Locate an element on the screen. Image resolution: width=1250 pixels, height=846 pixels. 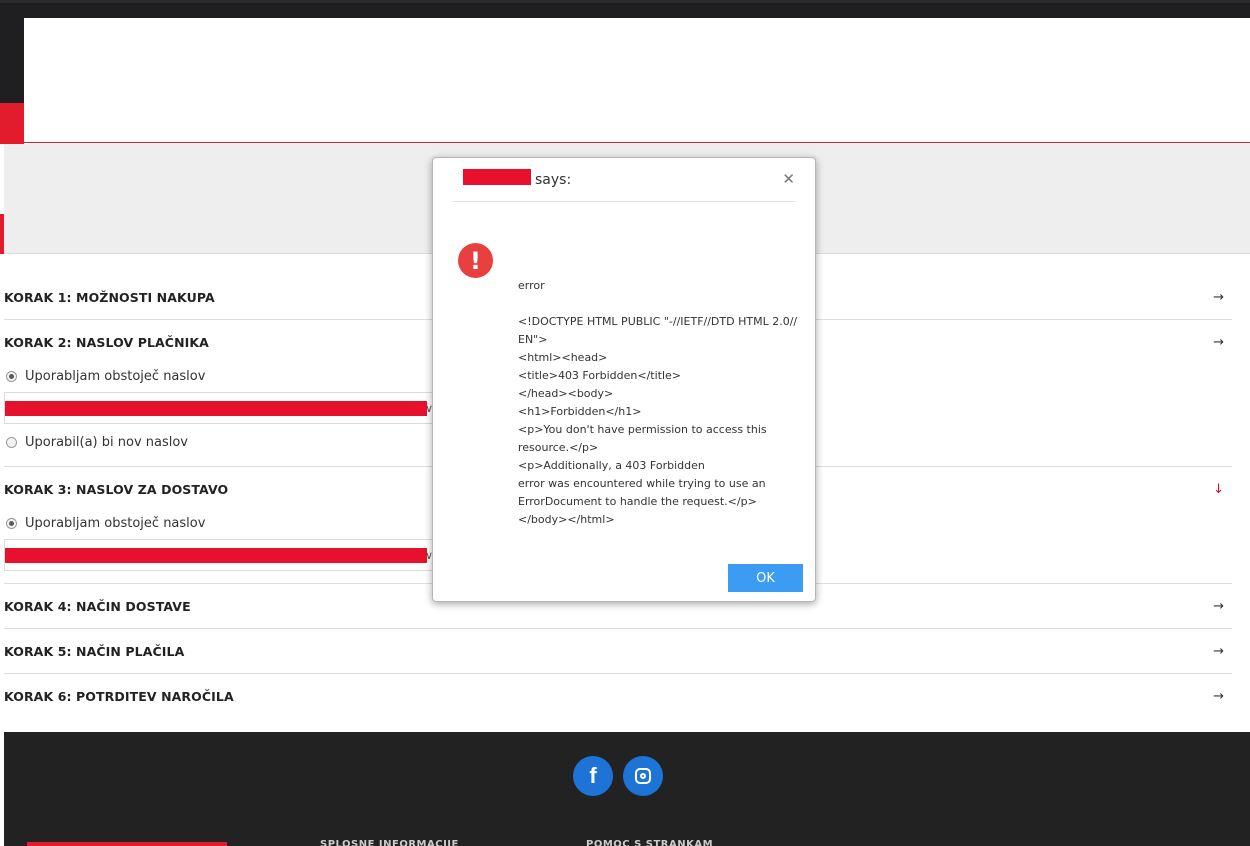
step-1-title: KORAK 1: MOŽNOSTI NAKUPA is located at coordinates (109, 297).